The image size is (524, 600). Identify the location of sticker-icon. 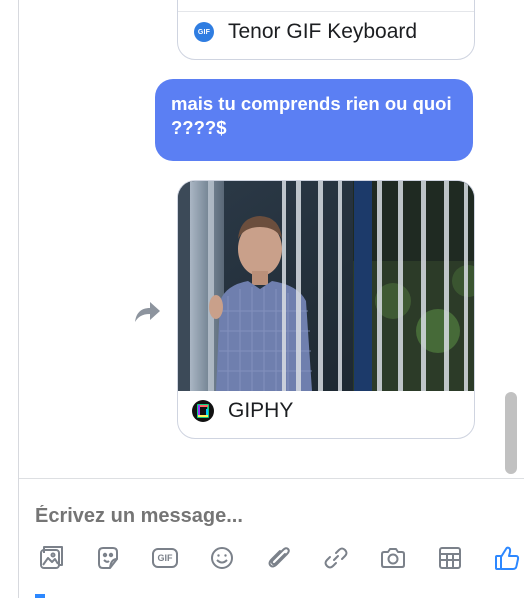
(108, 558).